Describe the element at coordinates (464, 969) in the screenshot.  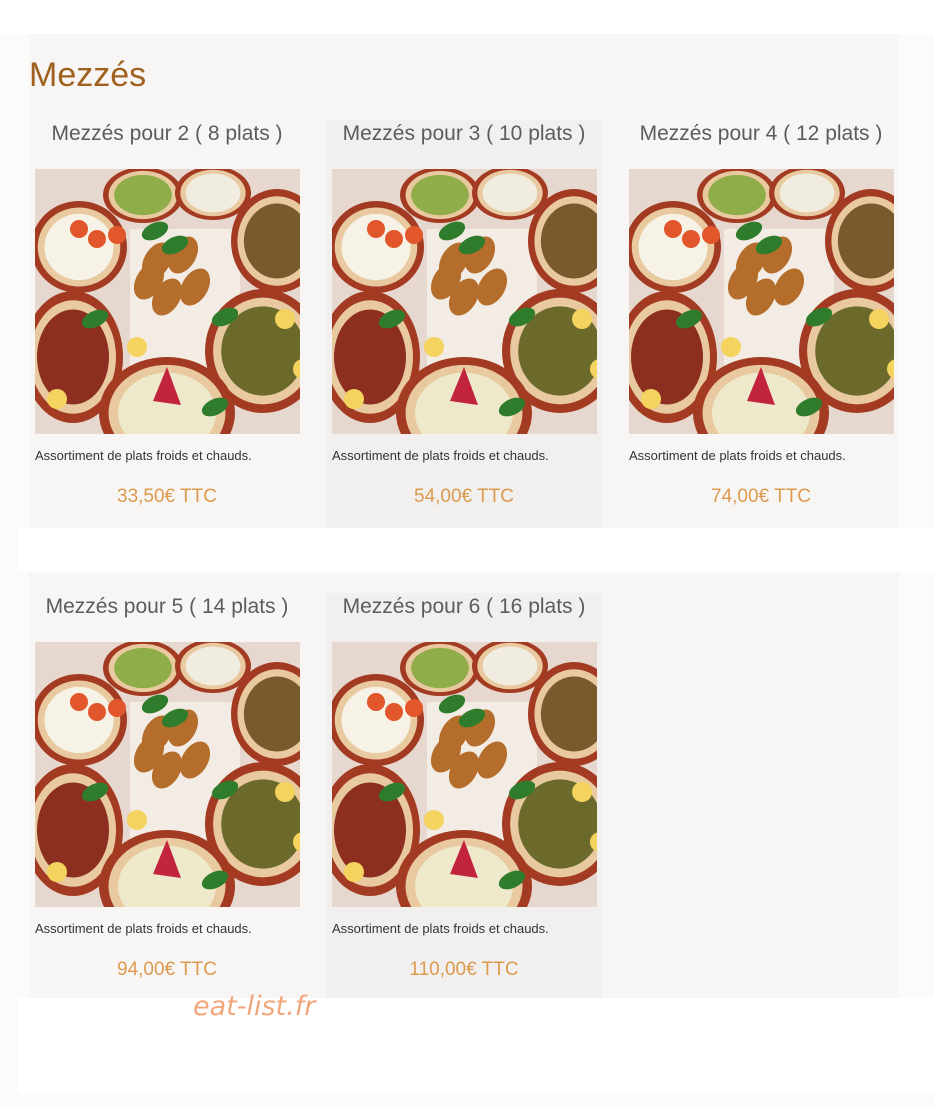
I see `menu-item-price: 110,00€ TTC` at that location.